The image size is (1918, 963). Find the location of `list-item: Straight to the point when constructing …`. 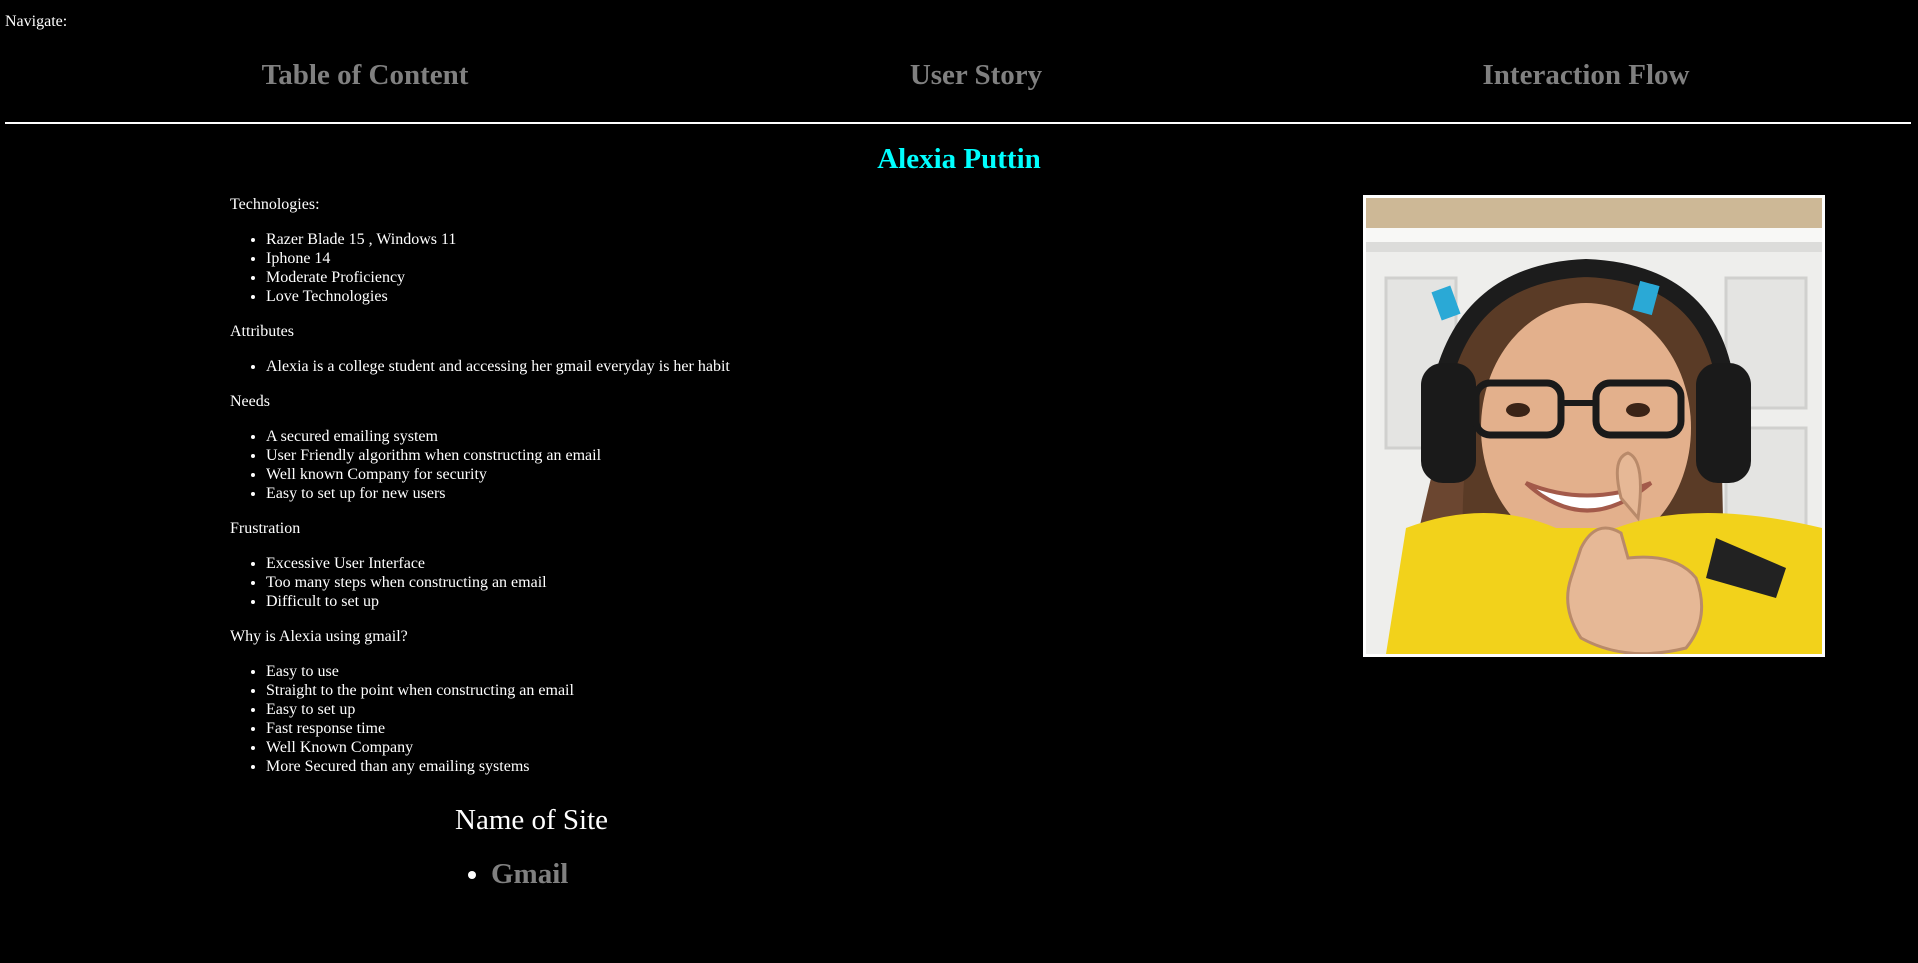

list-item: Straight to the point when constructing … is located at coordinates (698, 690).